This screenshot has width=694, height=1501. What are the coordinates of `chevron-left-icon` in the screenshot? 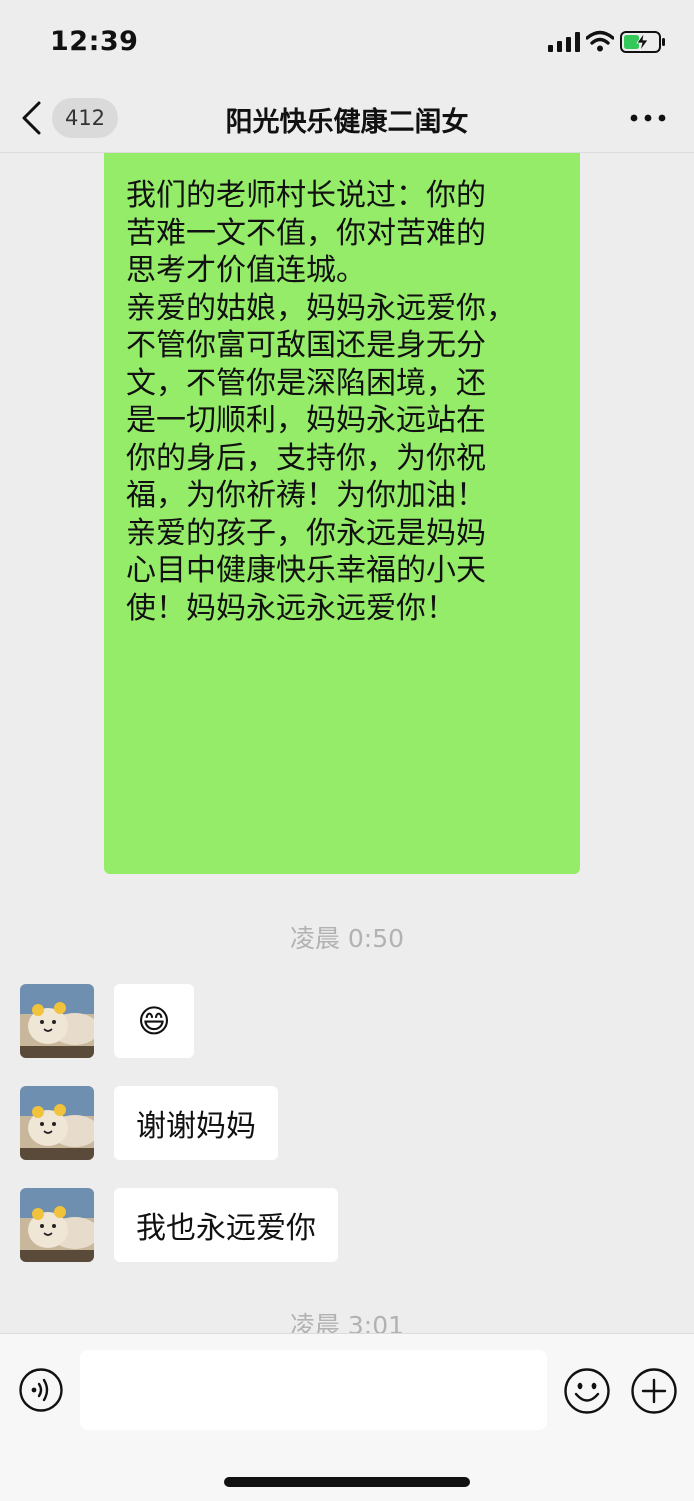 It's located at (31, 118).